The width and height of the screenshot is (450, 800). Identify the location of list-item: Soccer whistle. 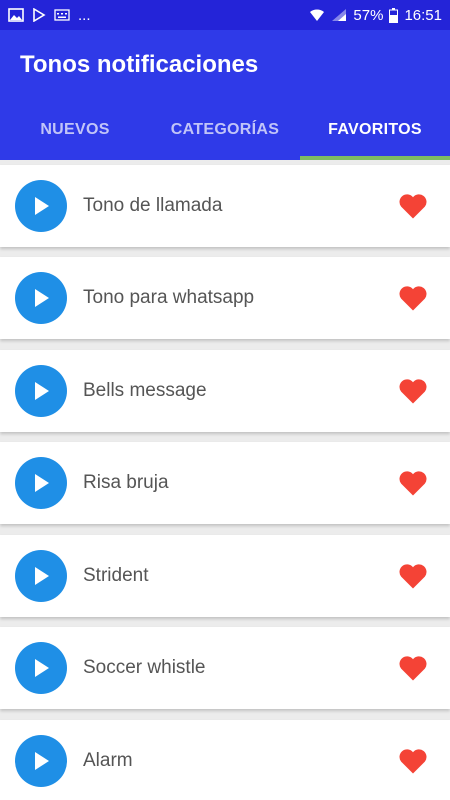
(225, 668).